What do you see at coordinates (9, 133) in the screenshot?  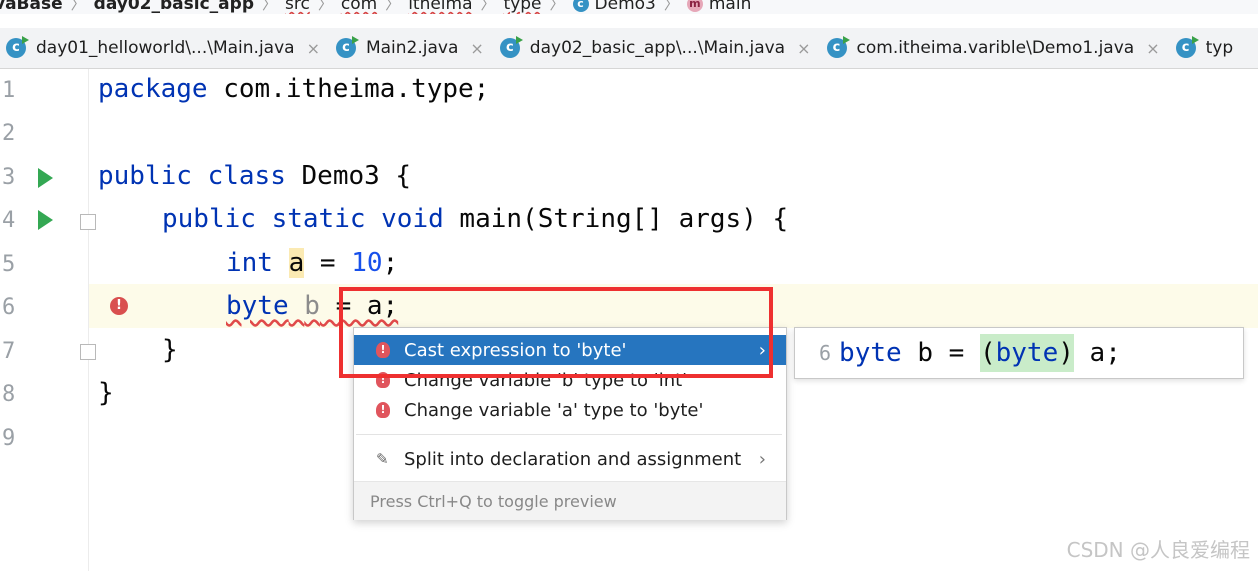 I see `line-number: 2` at bounding box center [9, 133].